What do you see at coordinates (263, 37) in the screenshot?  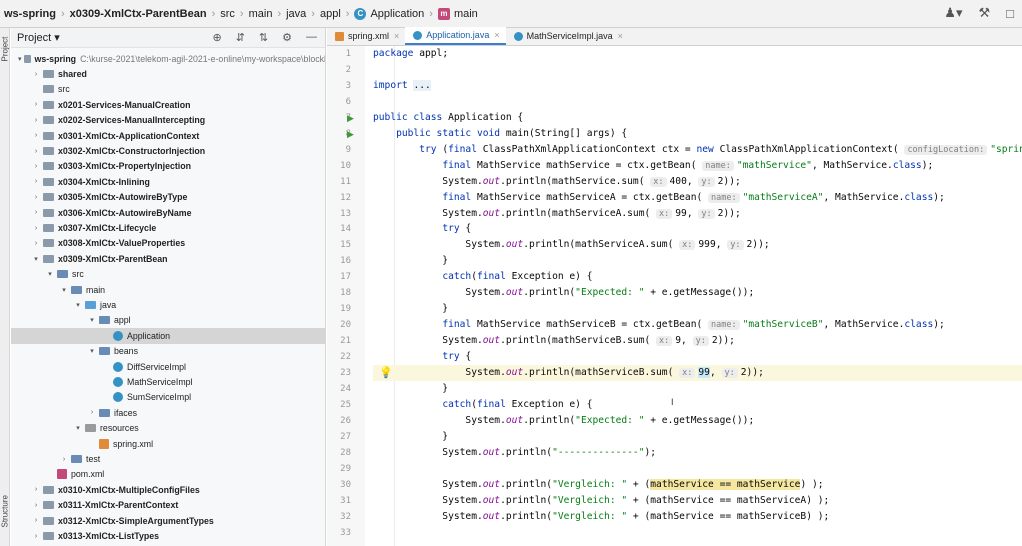 I see `collapse-all-icon: ⇅` at bounding box center [263, 37].